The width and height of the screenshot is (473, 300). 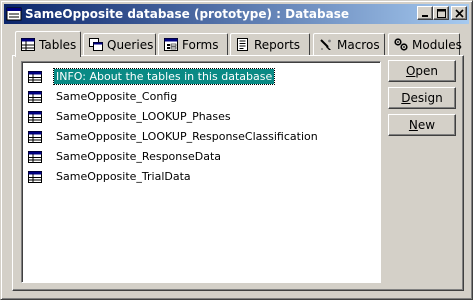 What do you see at coordinates (425, 16) in the screenshot?
I see `minimize-icon` at bounding box center [425, 16].